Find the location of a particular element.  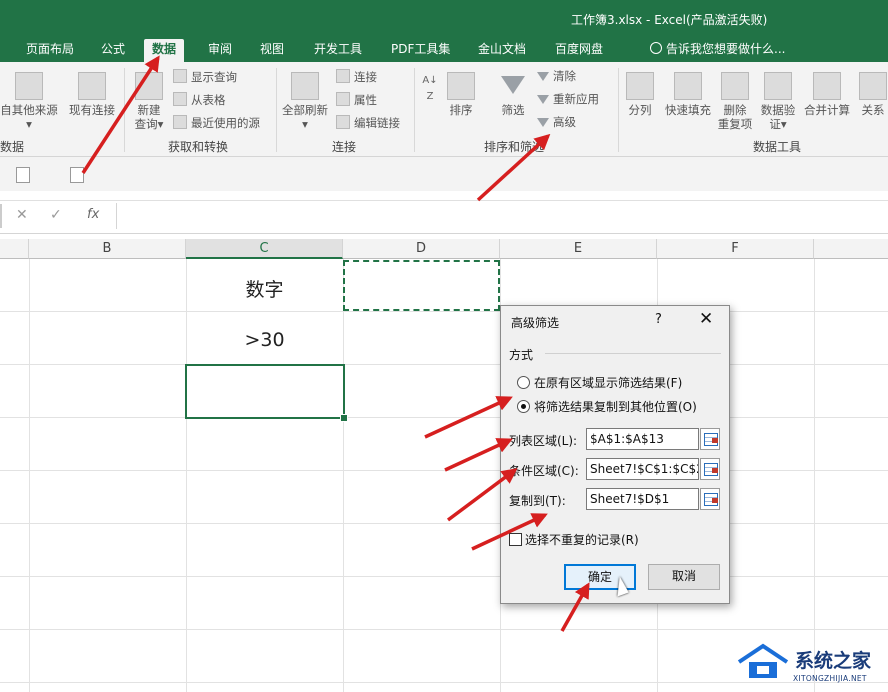

clear-filter-label: 清除 is located at coordinates (564, 76).